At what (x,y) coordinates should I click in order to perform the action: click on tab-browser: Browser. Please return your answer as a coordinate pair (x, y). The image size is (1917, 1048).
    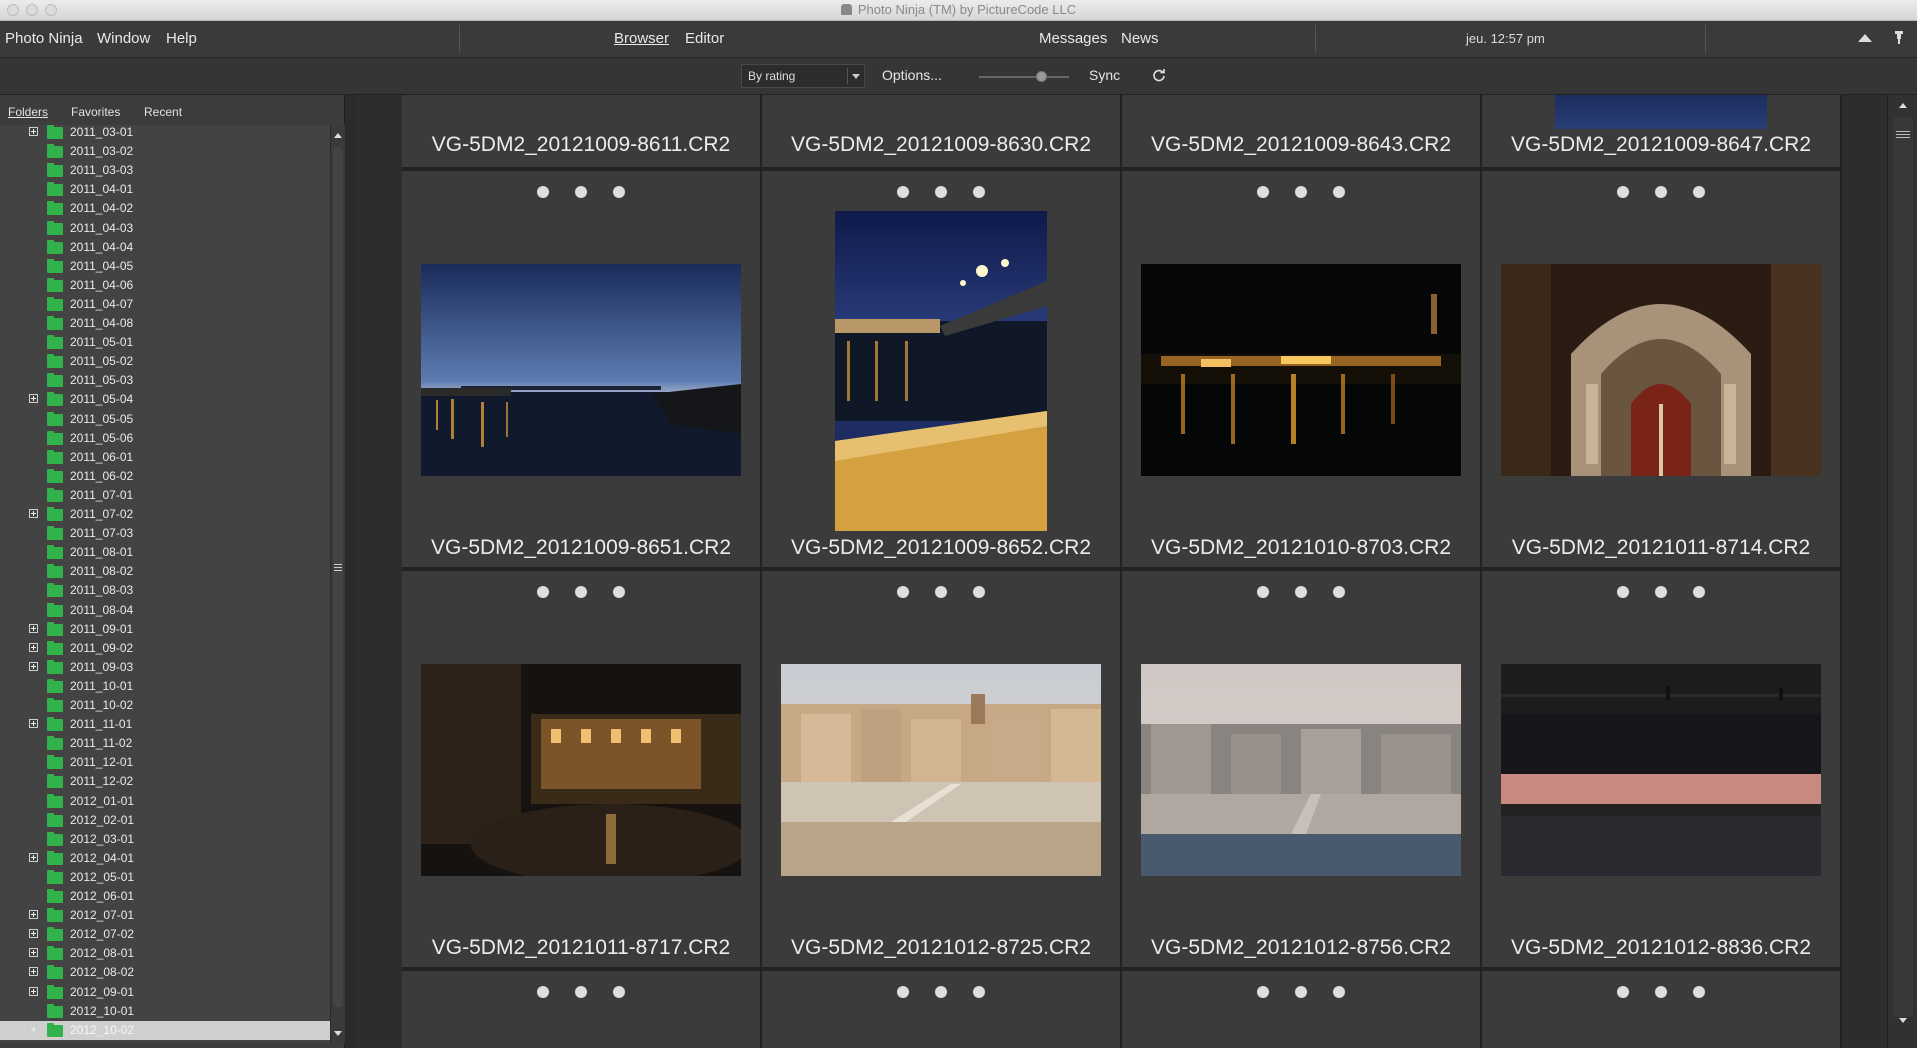
    Looking at the image, I should click on (641, 38).